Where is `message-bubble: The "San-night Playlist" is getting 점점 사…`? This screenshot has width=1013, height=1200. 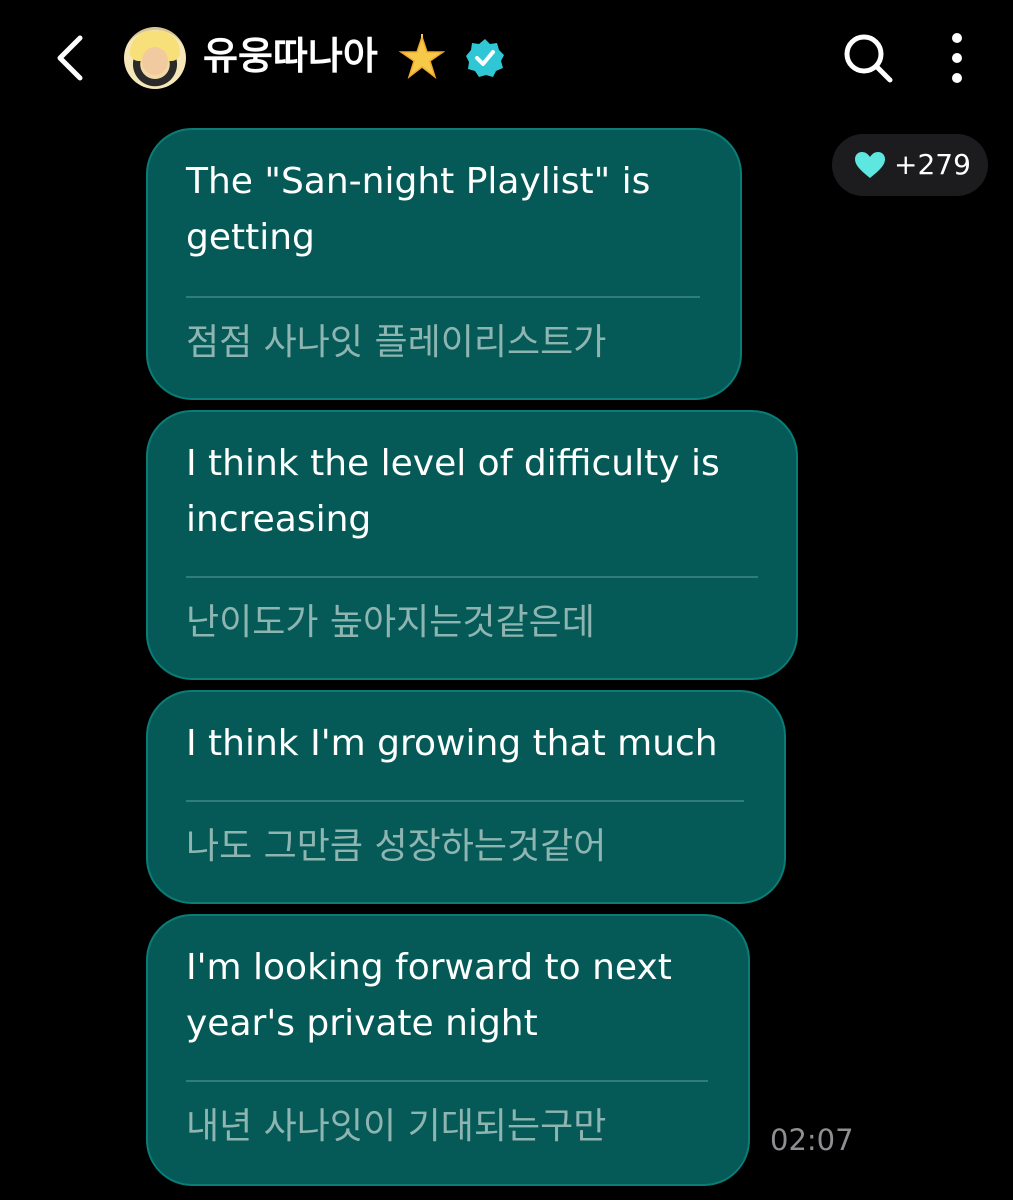
message-bubble: The "San-night Playlist" is getting 점점 사… is located at coordinates (444, 264).